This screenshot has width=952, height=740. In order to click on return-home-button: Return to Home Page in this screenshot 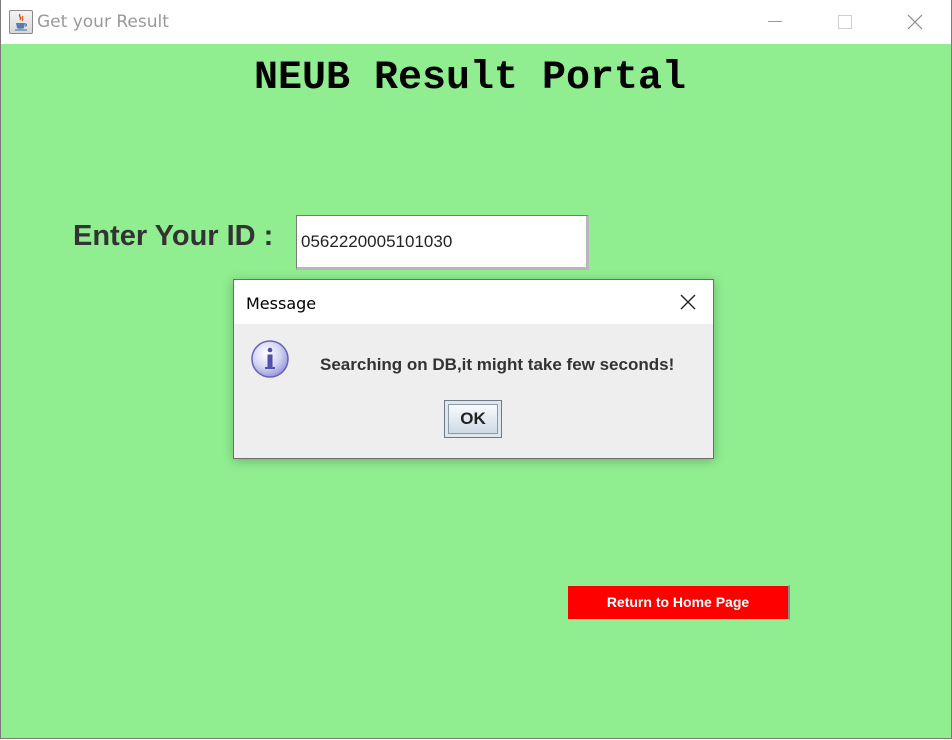, I will do `click(678, 602)`.